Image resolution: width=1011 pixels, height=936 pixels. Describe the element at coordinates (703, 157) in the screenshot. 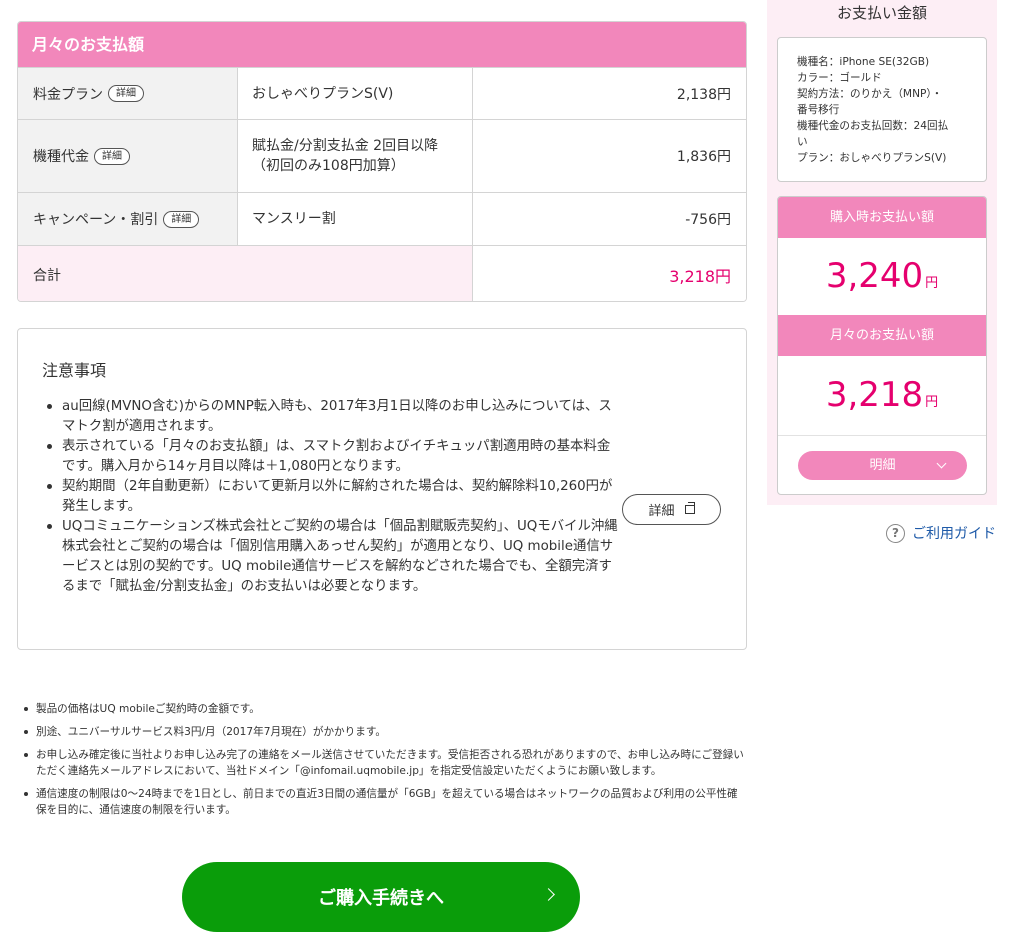

I see `row-amount: 1,836円` at that location.